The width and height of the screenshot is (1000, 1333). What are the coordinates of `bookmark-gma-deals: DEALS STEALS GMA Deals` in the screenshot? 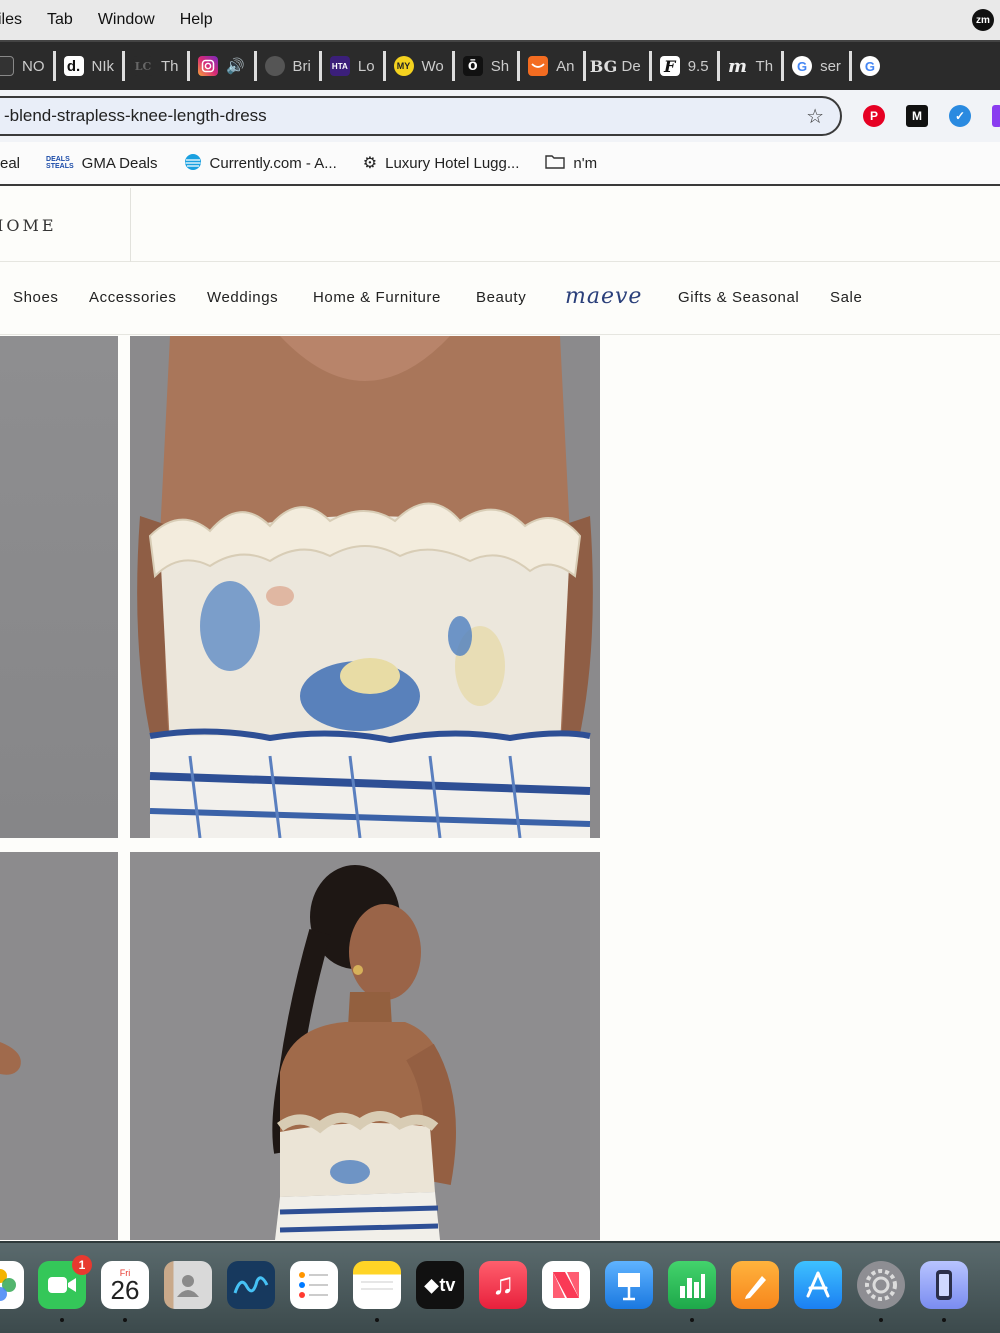 It's located at (101, 163).